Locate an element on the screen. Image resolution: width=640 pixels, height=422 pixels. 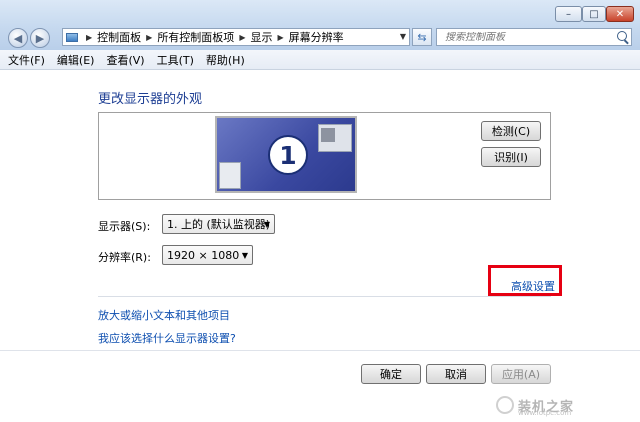
back-arrow-icon: ◀ is located at coordinates (18, 38).